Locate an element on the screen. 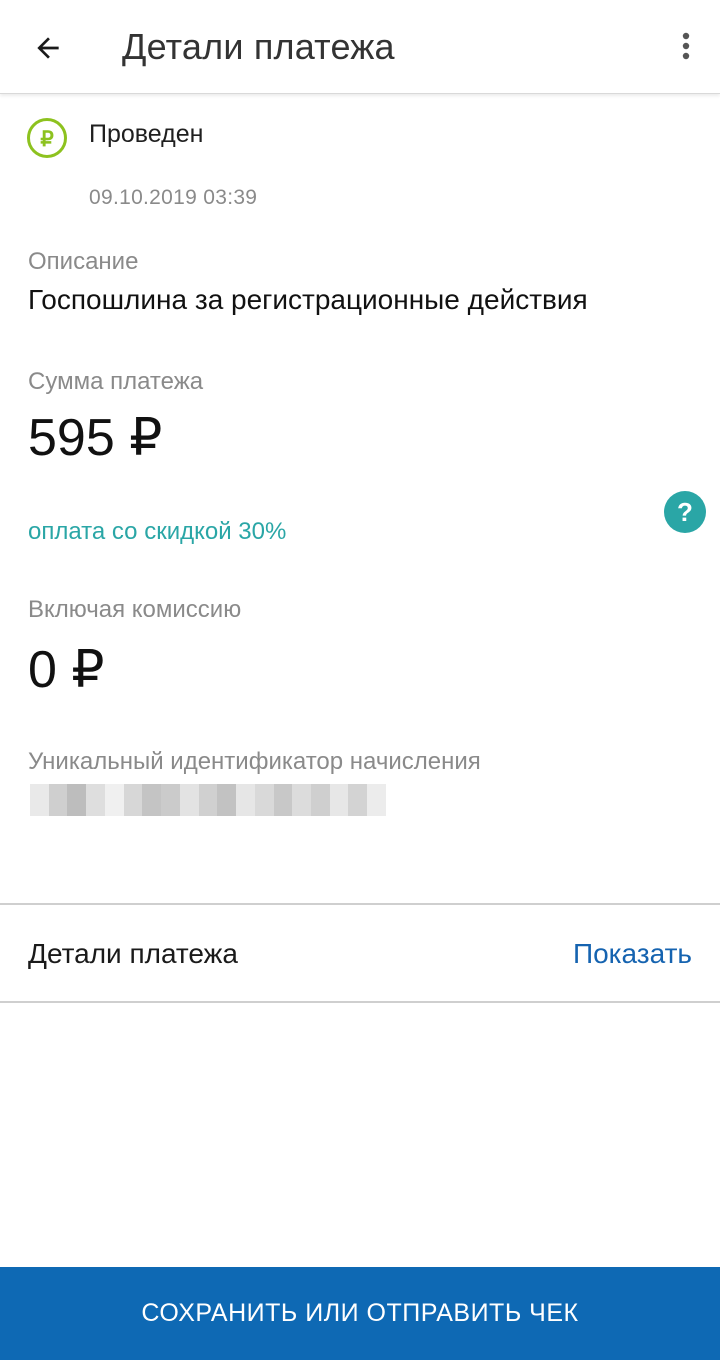 The height and width of the screenshot is (1360, 720). description-value: Госпошлина за регистрационные действия is located at coordinates (308, 299).